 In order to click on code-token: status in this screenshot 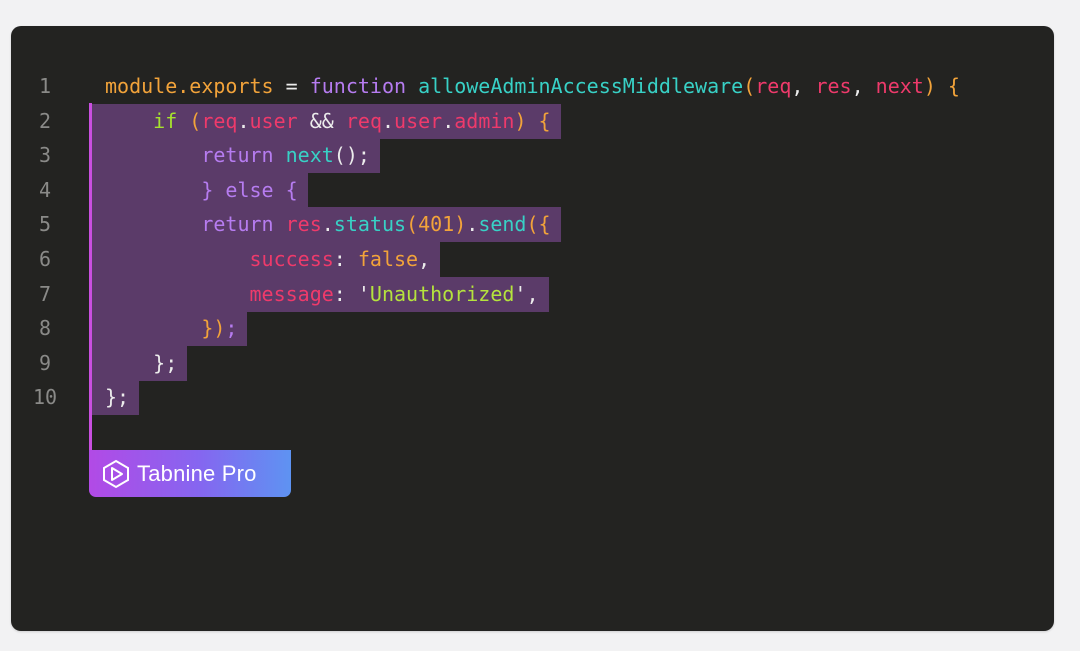, I will do `click(370, 224)`.